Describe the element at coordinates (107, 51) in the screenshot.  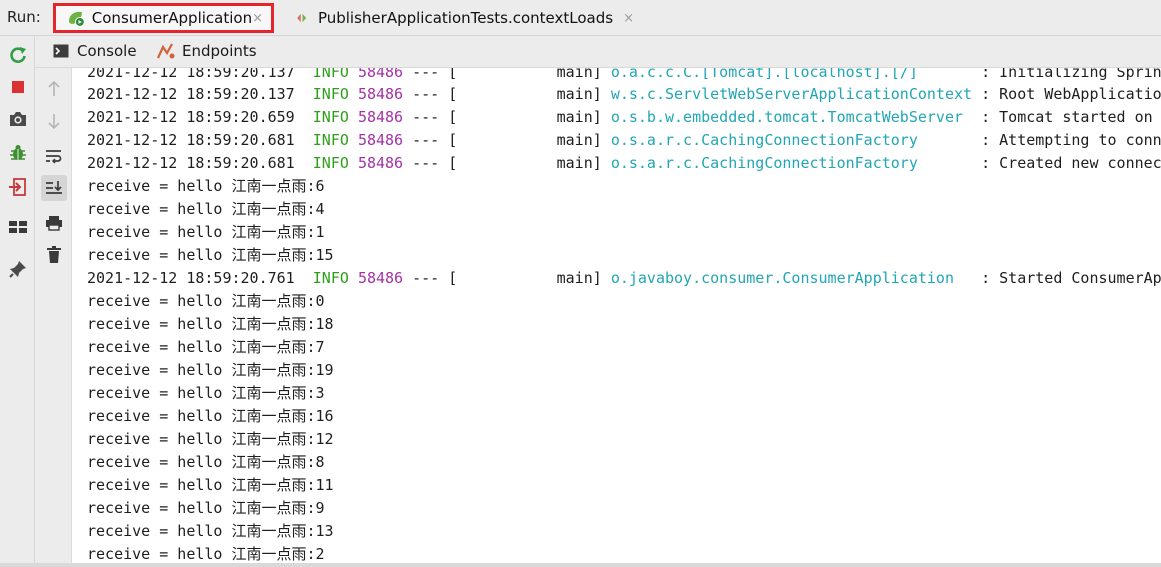
I see `tab-label: Console` at that location.